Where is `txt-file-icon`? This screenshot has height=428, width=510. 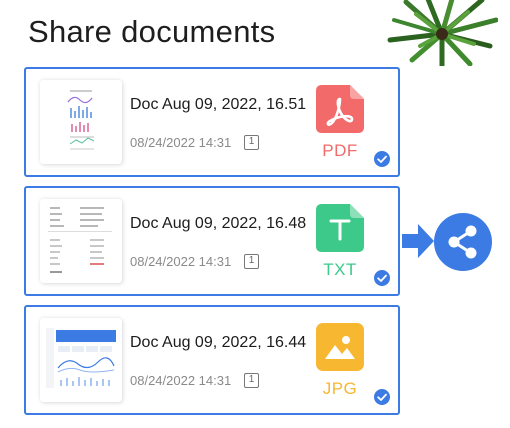
txt-file-icon is located at coordinates (340, 228).